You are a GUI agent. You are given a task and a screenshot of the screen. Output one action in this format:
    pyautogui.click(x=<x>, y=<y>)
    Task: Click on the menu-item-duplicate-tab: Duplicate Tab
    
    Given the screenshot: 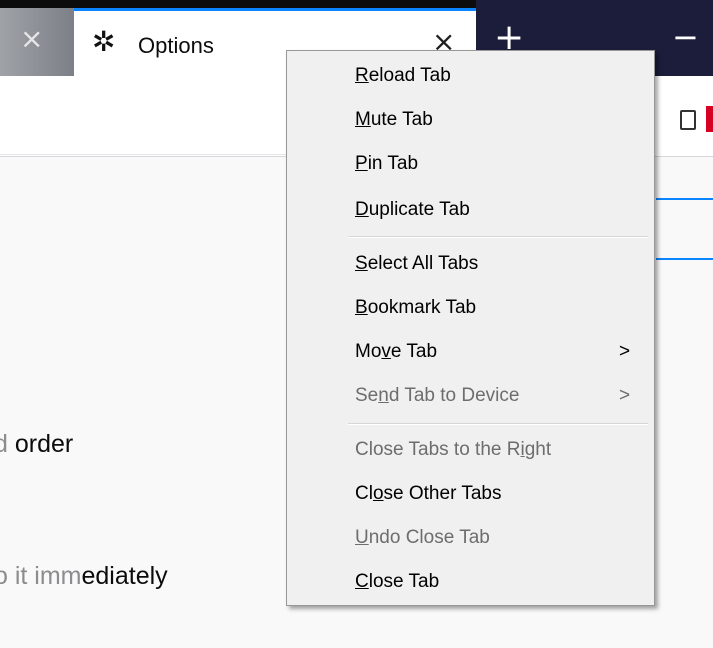 What is the action you would take?
    pyautogui.click(x=470, y=211)
    